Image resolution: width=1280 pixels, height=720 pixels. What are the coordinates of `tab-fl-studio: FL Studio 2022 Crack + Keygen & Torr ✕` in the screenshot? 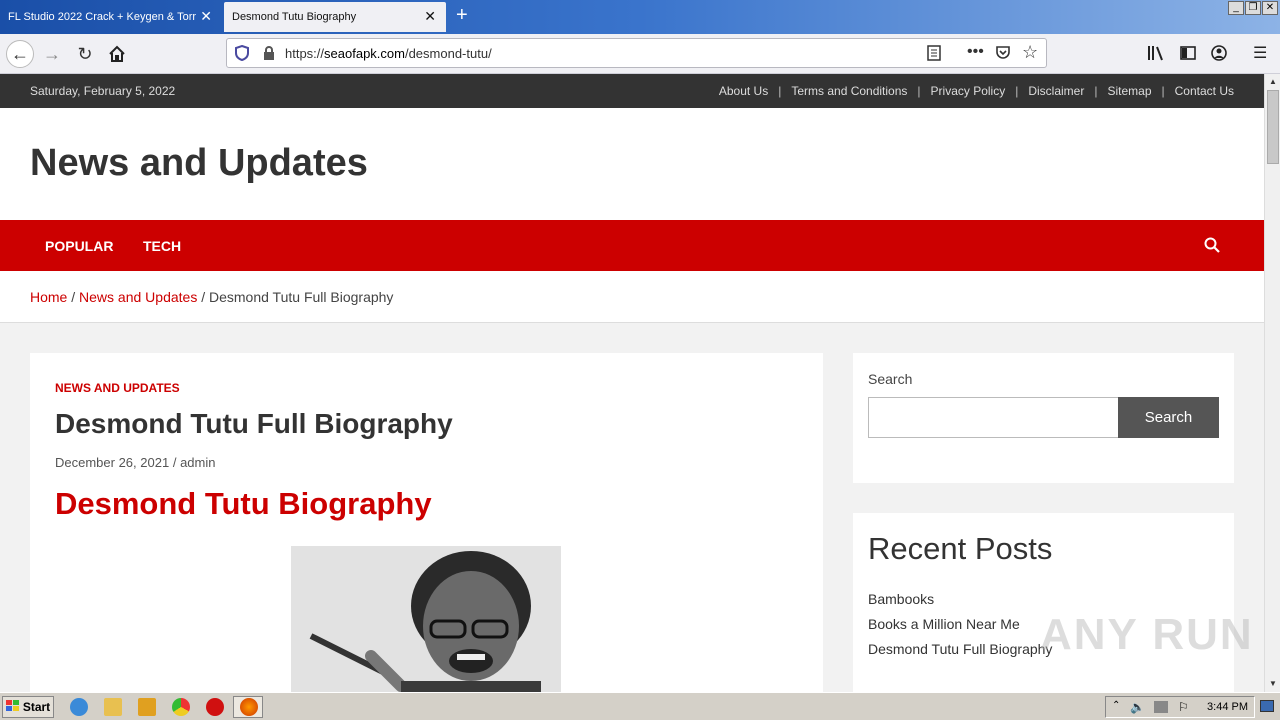 It's located at (111, 17).